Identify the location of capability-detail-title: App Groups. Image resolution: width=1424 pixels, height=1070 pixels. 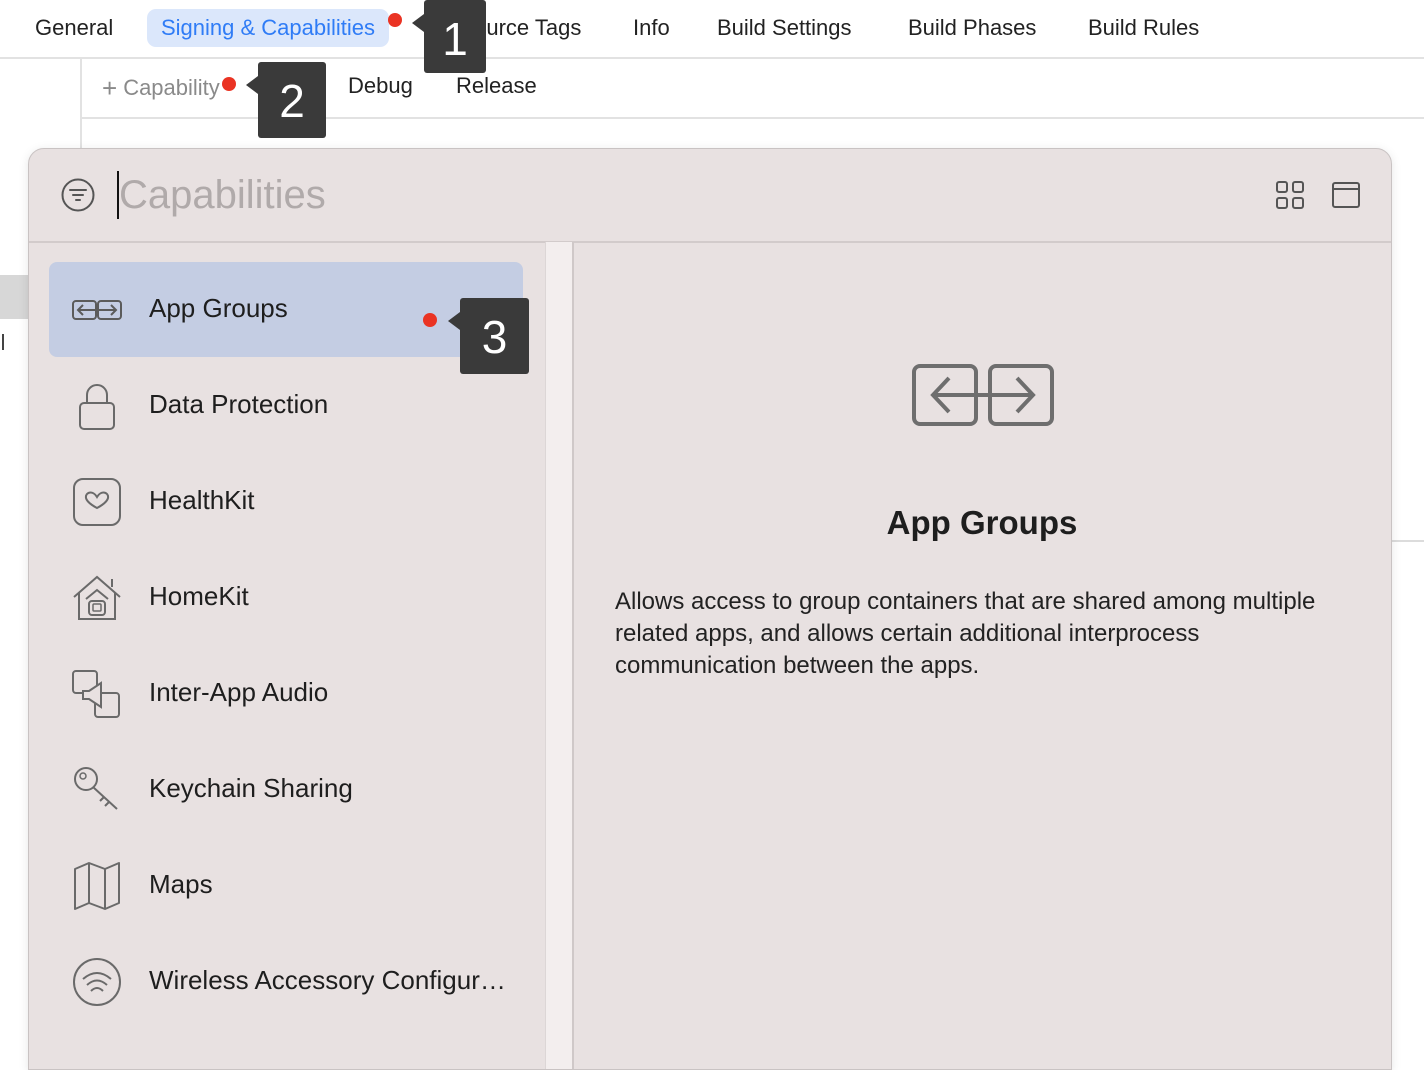
(982, 522).